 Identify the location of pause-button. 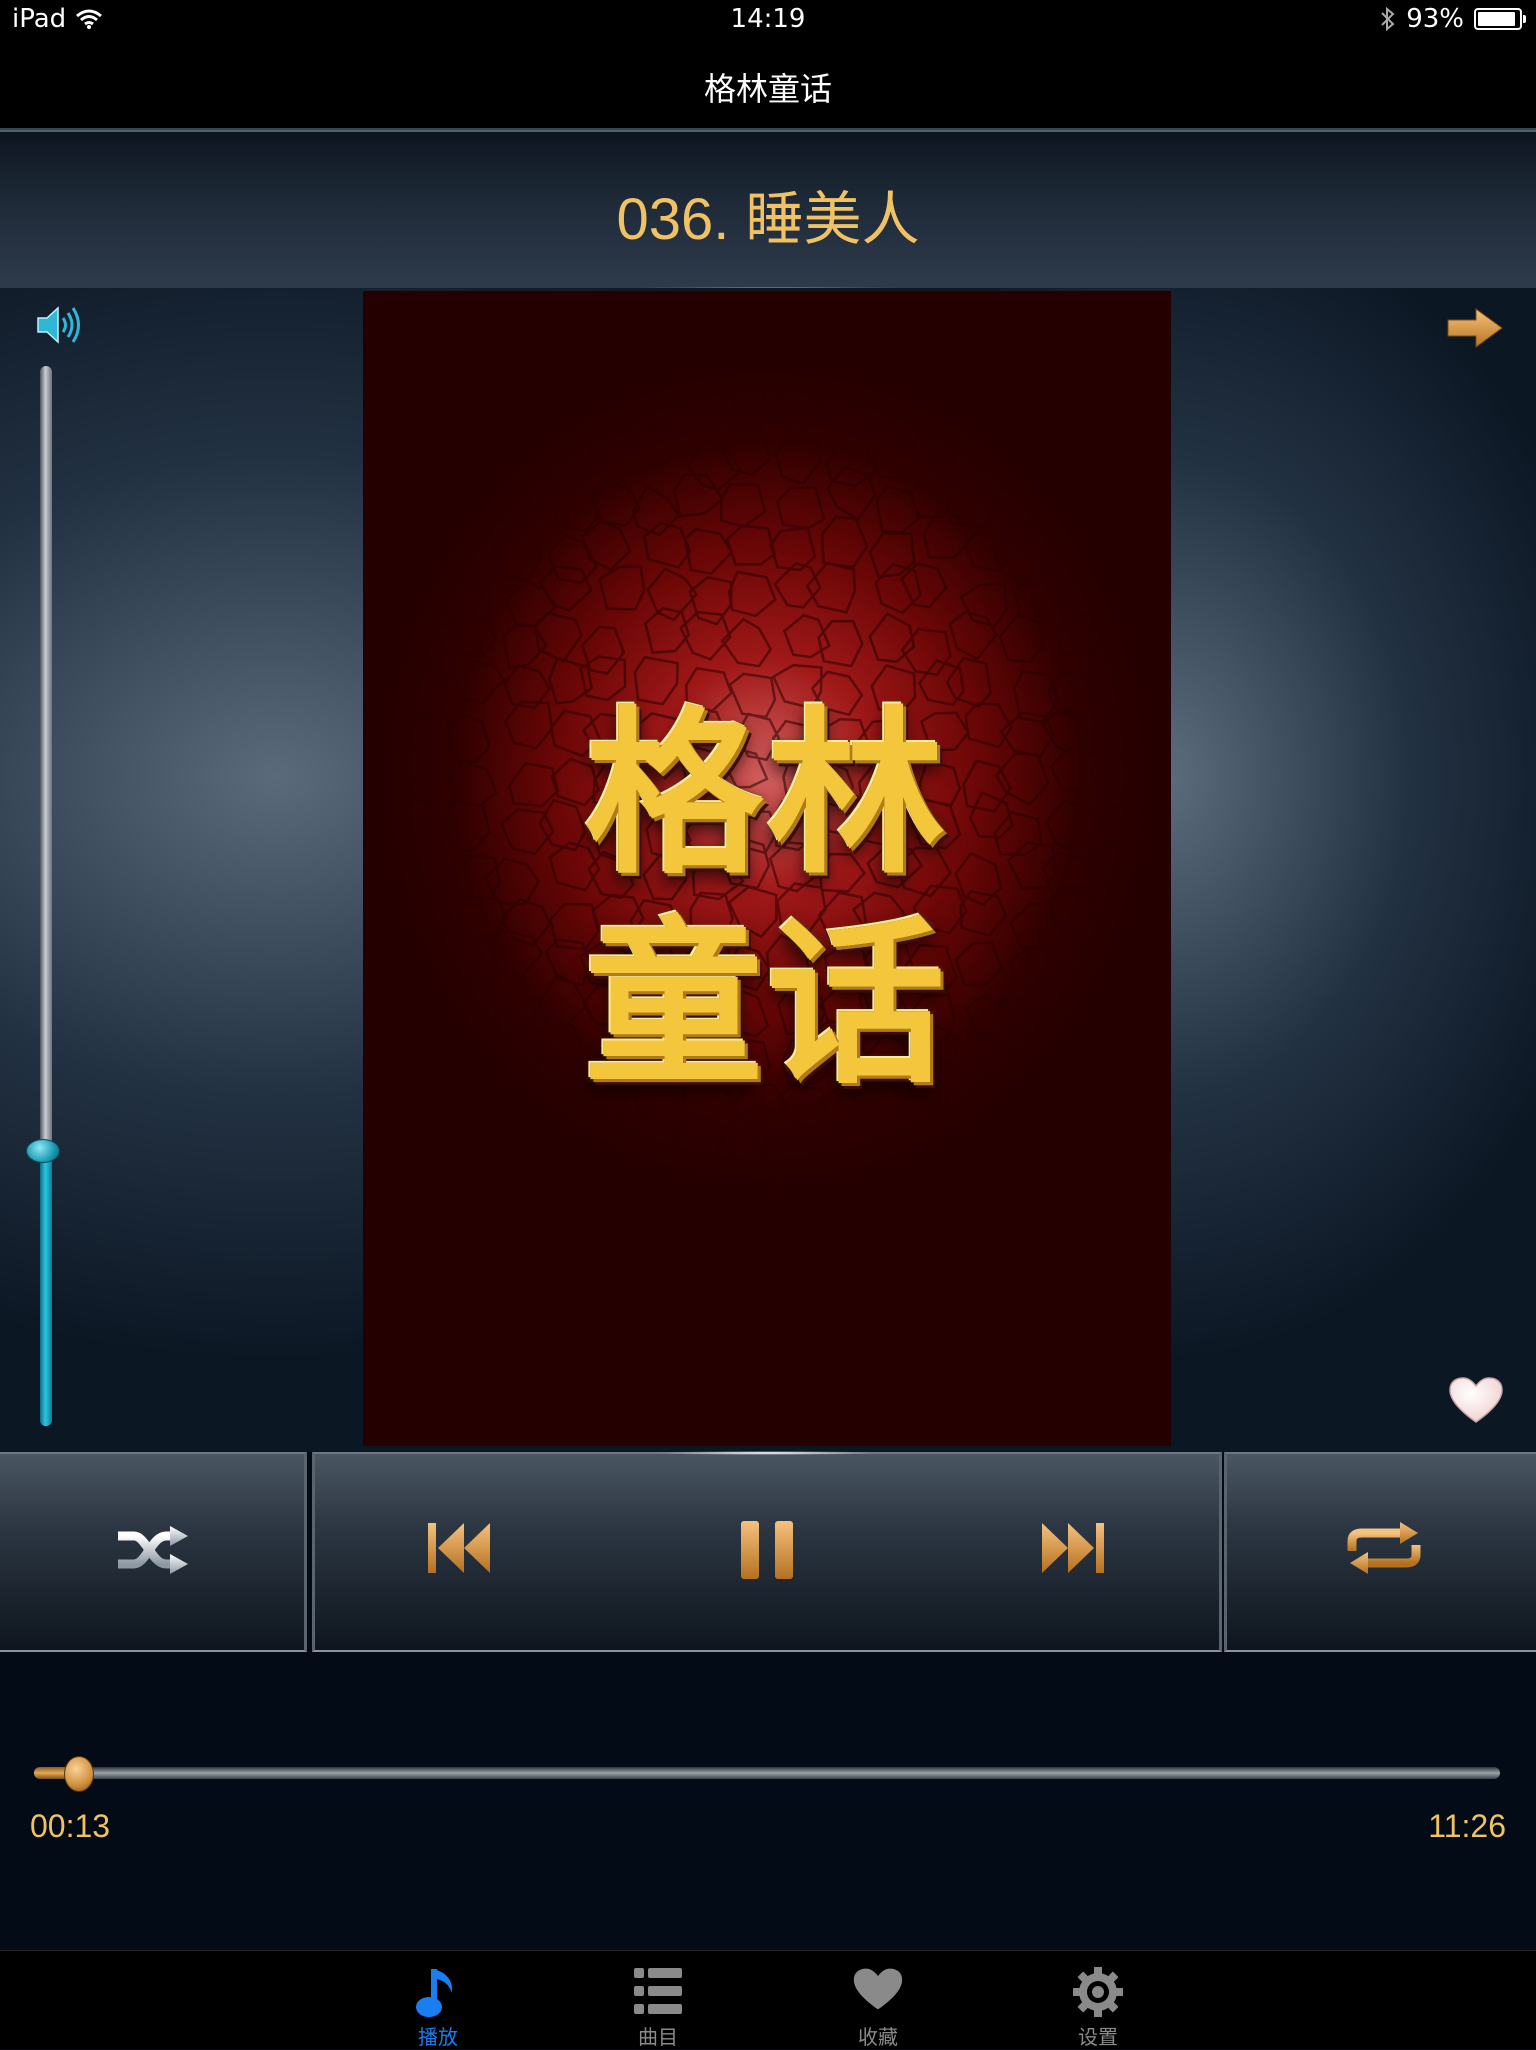
(767, 1550).